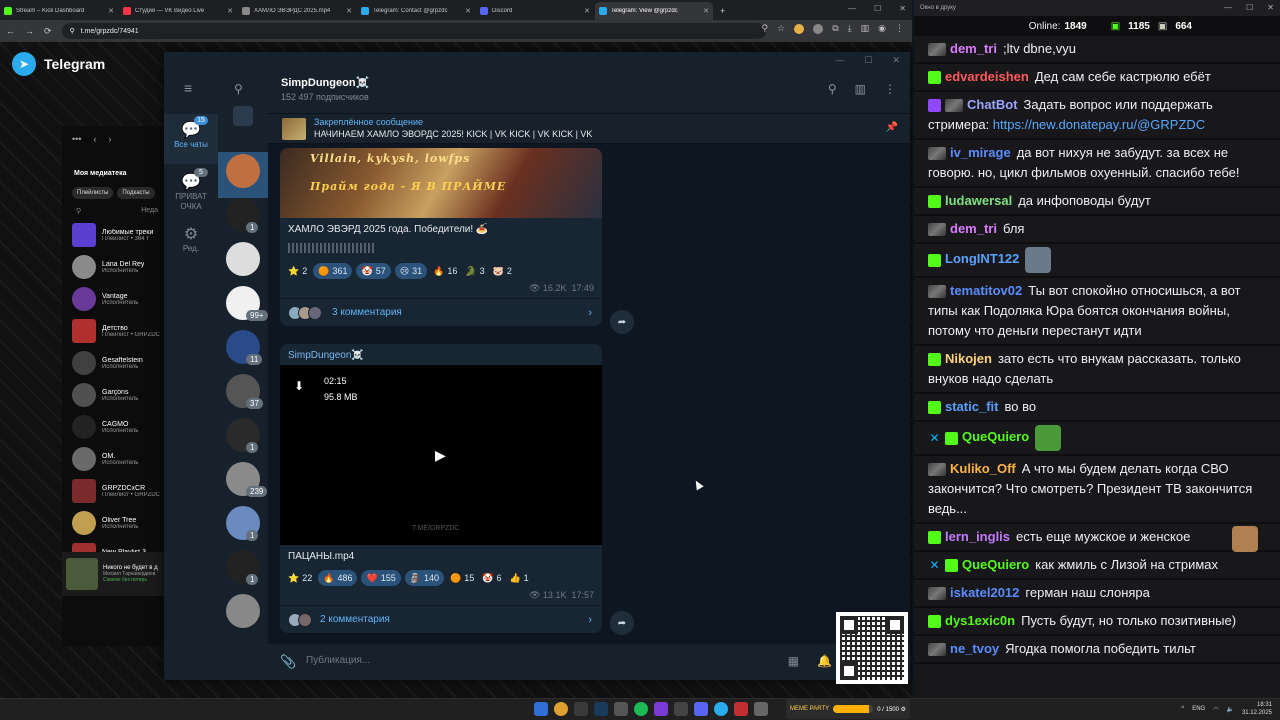 This screenshot has width=1280, height=720. Describe the element at coordinates (977, 536) in the screenshot. I see `chat-username: lern_inglis` at that location.